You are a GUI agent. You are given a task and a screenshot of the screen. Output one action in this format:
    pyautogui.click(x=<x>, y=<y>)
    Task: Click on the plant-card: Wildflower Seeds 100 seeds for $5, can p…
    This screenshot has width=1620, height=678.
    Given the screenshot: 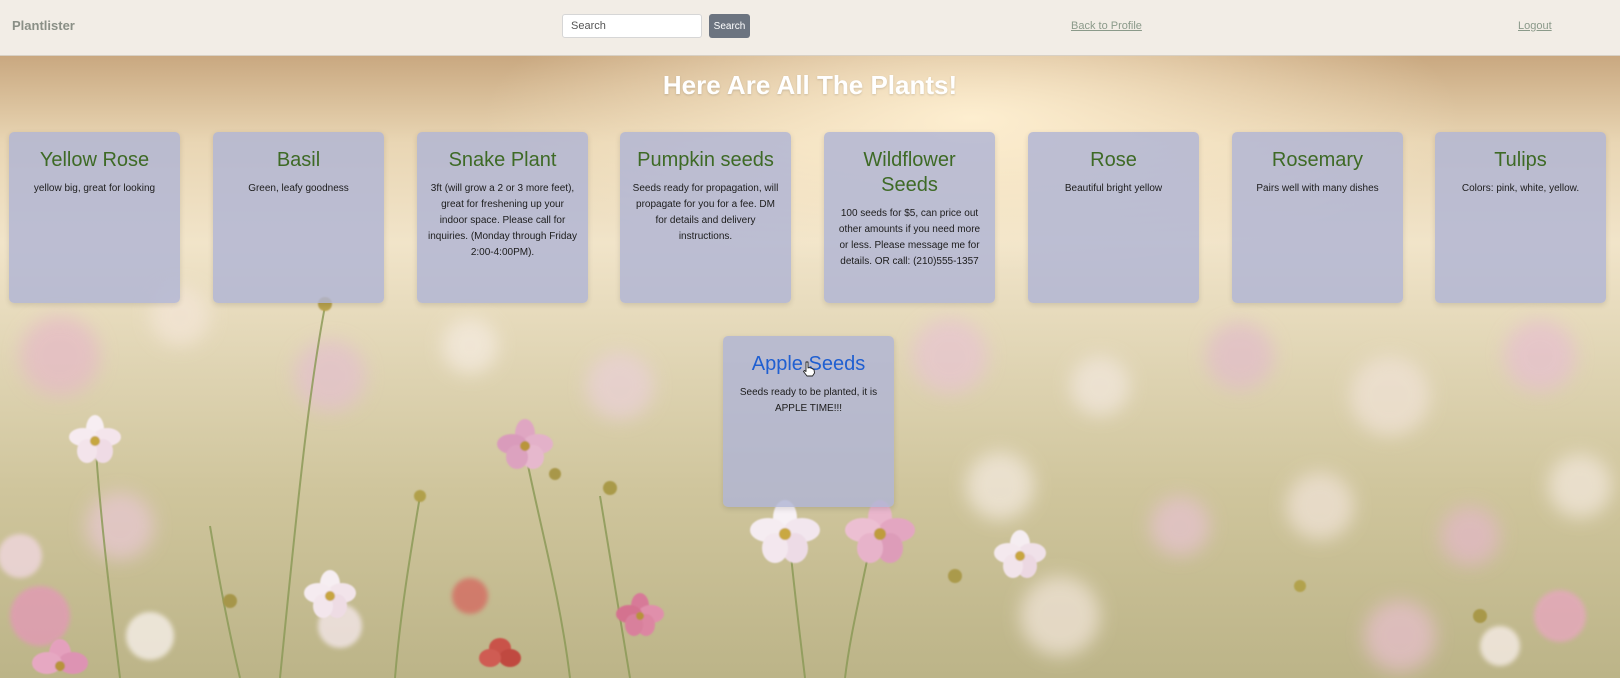 What is the action you would take?
    pyautogui.click(x=909, y=217)
    